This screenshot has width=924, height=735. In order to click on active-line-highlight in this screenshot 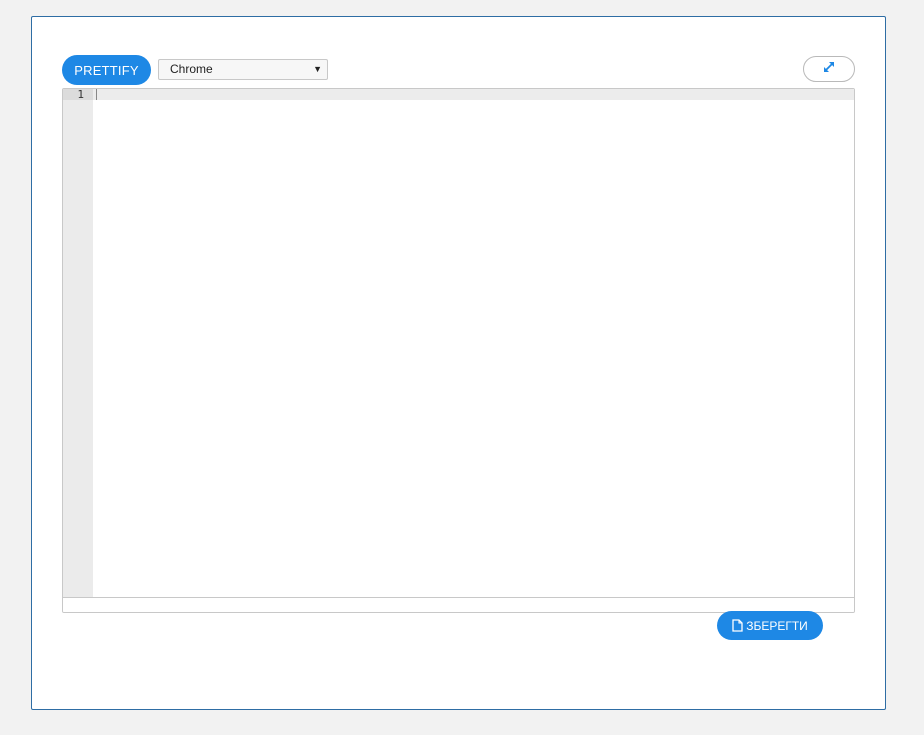, I will do `click(473, 94)`.